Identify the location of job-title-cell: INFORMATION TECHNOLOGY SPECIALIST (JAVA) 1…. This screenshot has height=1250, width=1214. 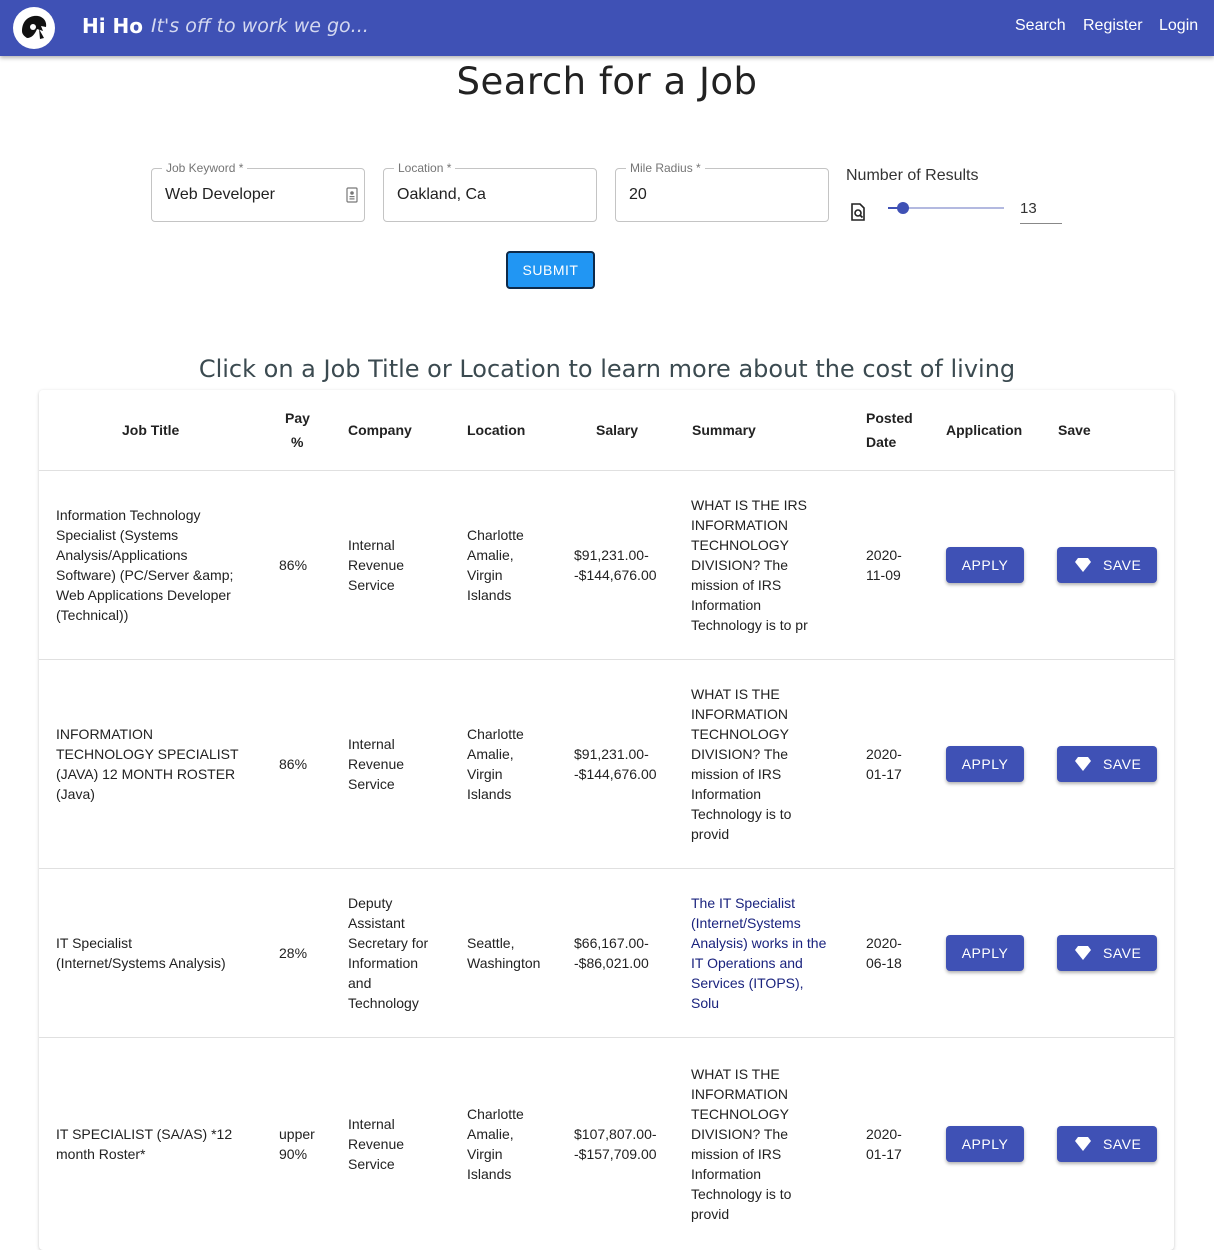
(147, 764).